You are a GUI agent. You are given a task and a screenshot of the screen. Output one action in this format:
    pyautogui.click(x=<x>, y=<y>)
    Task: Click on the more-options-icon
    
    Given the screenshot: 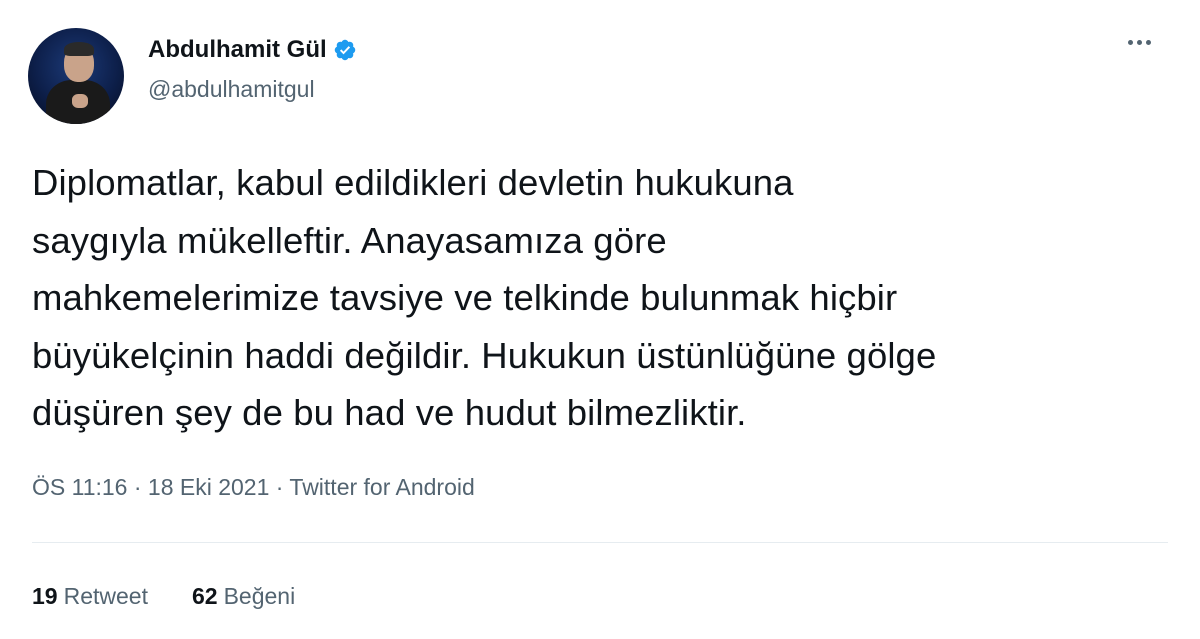 What is the action you would take?
    pyautogui.click(x=1139, y=42)
    